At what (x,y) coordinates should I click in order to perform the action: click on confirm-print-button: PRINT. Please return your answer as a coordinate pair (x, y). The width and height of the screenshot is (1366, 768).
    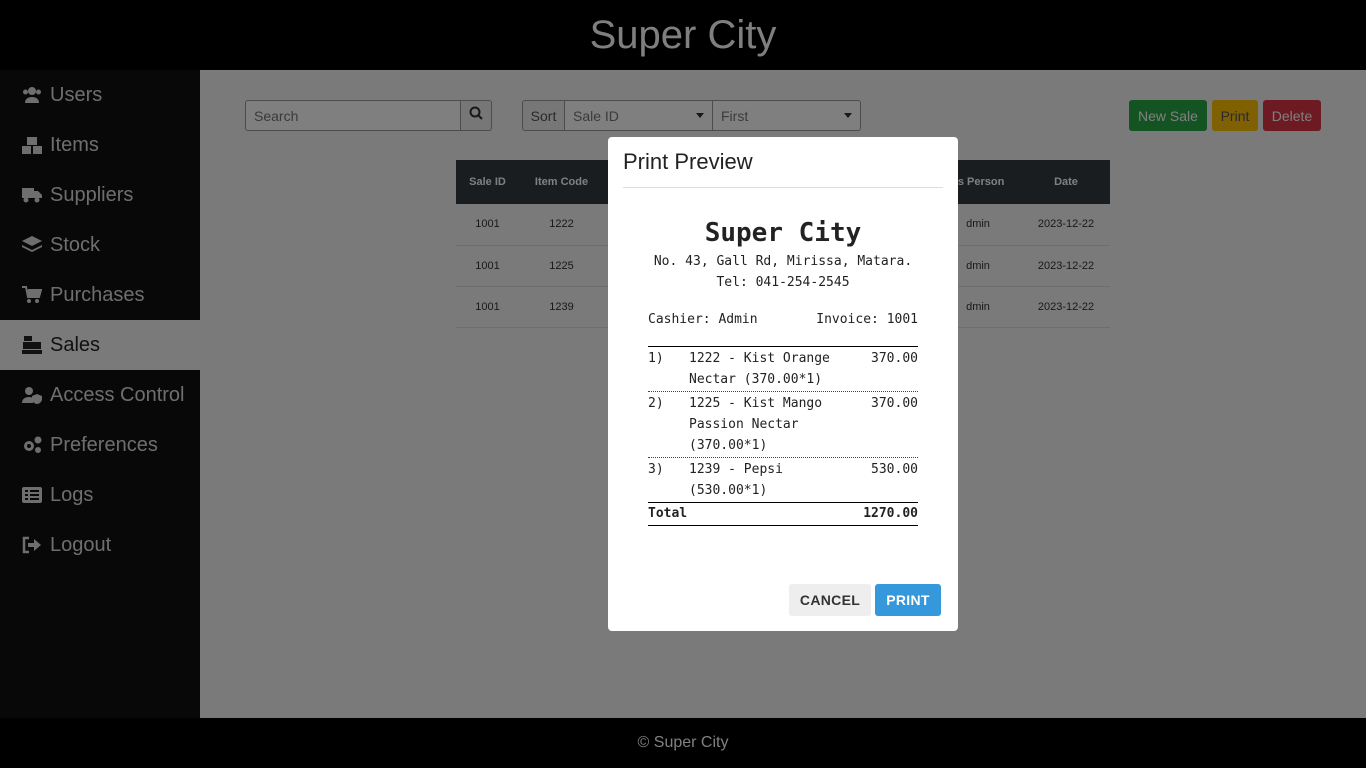
    Looking at the image, I should click on (908, 600).